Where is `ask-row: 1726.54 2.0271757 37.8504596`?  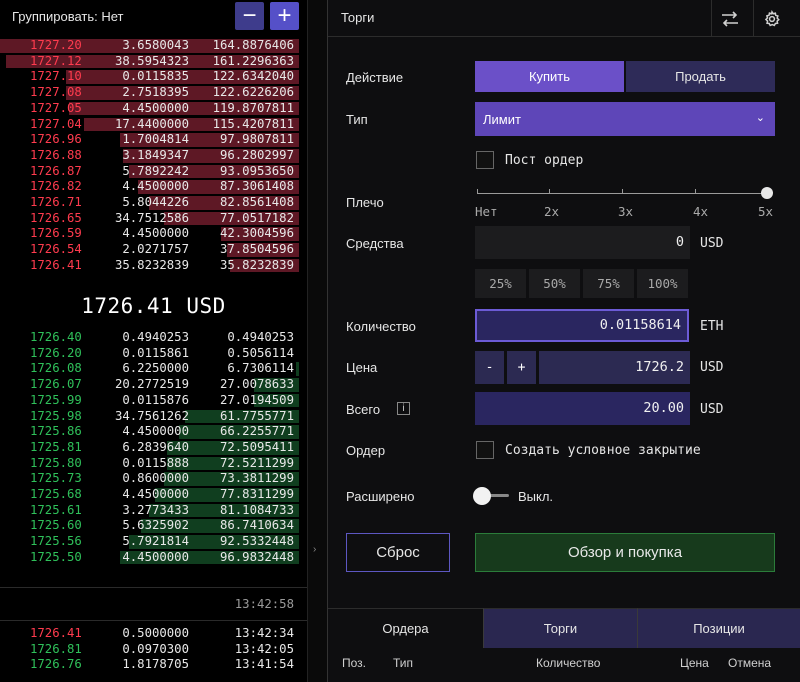
ask-row: 1726.54 2.0271757 37.8504596 is located at coordinates (153, 250).